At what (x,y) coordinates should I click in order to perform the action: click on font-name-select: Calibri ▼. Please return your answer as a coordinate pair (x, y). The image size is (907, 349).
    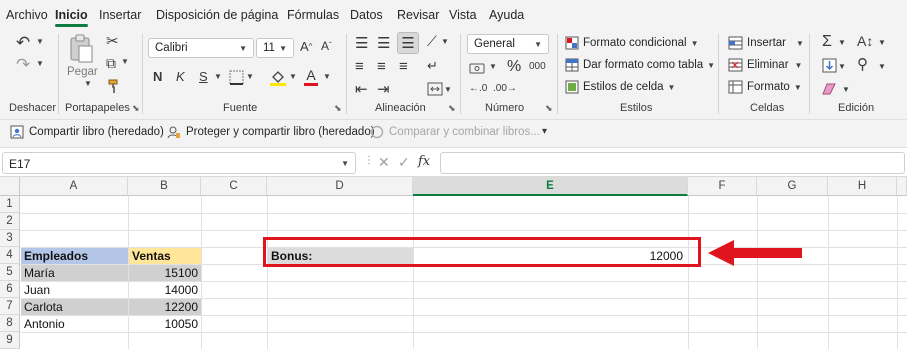
    Looking at the image, I should click on (201, 48).